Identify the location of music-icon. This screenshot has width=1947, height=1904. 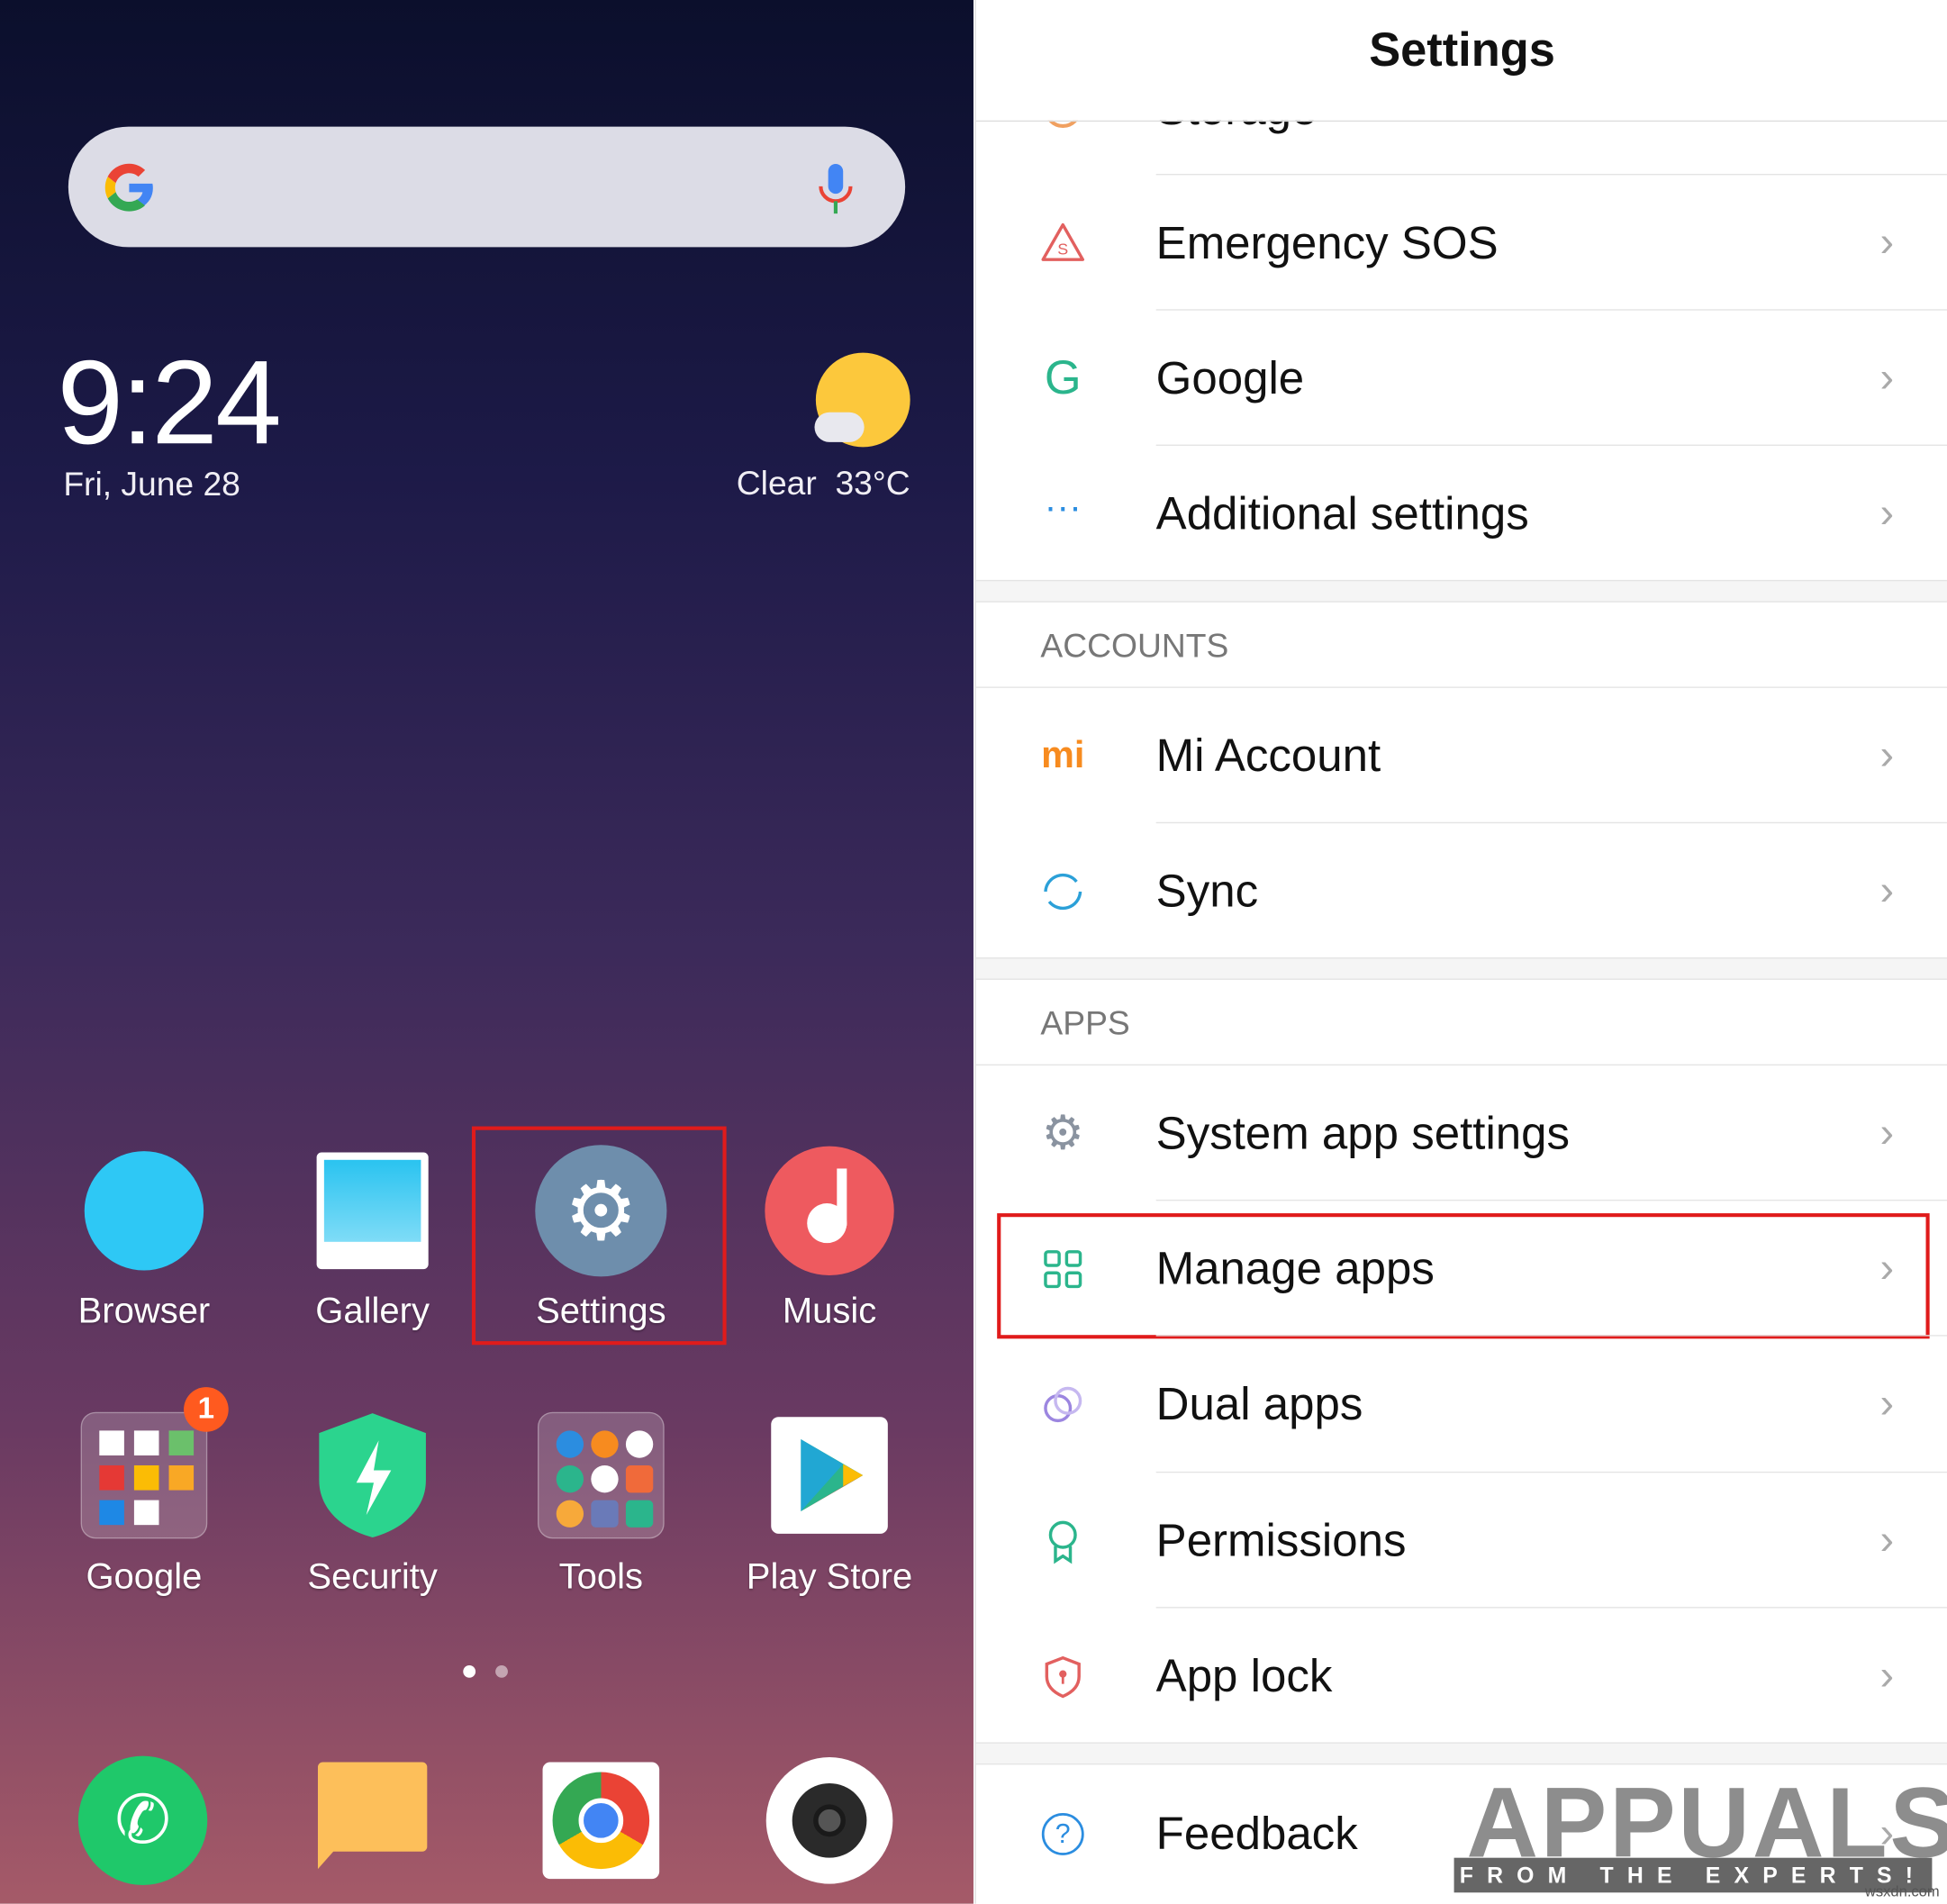
(829, 1211).